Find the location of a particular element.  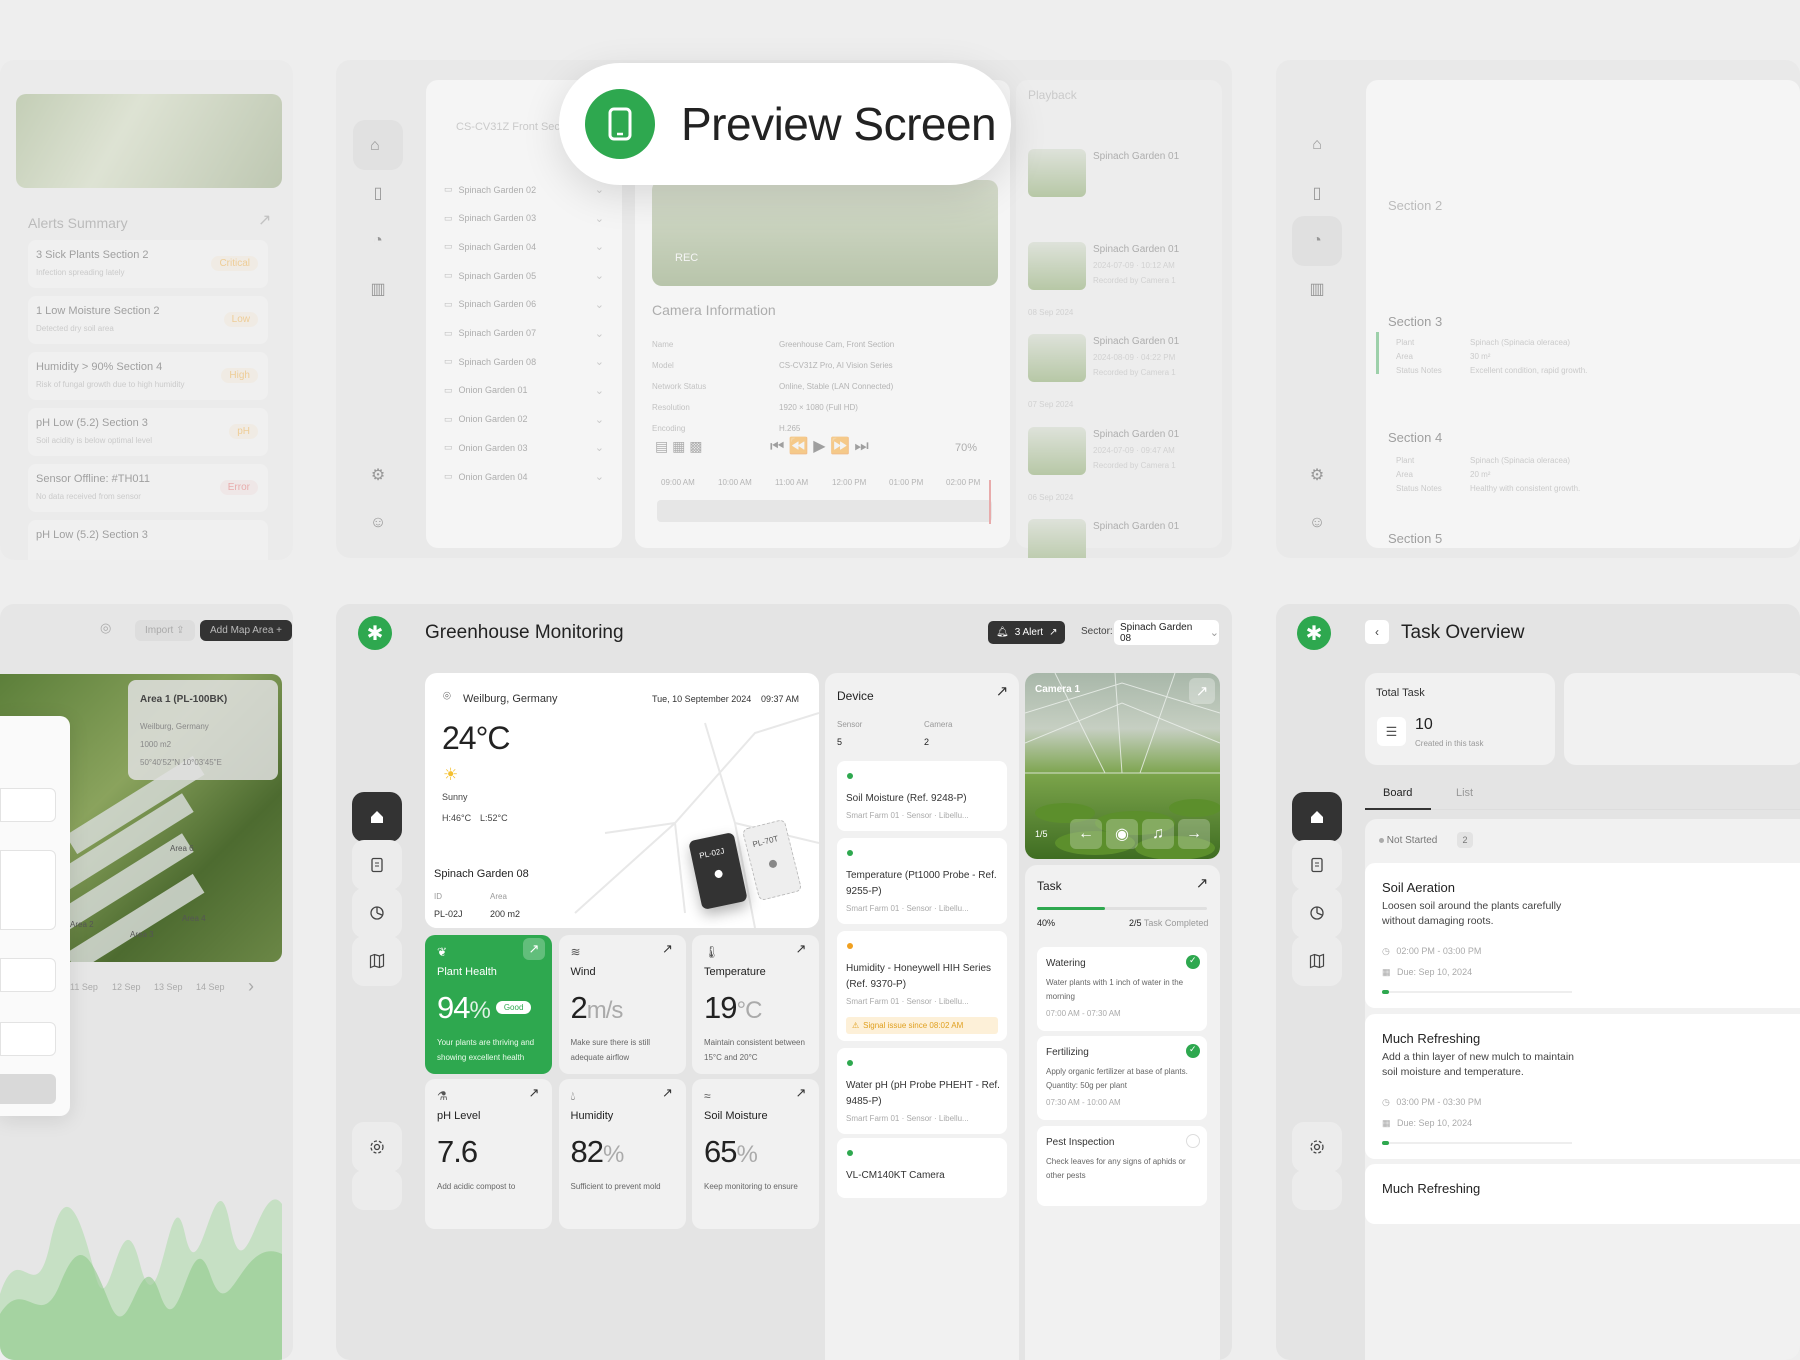

chevron-right-icon: › is located at coordinates (251, 986).